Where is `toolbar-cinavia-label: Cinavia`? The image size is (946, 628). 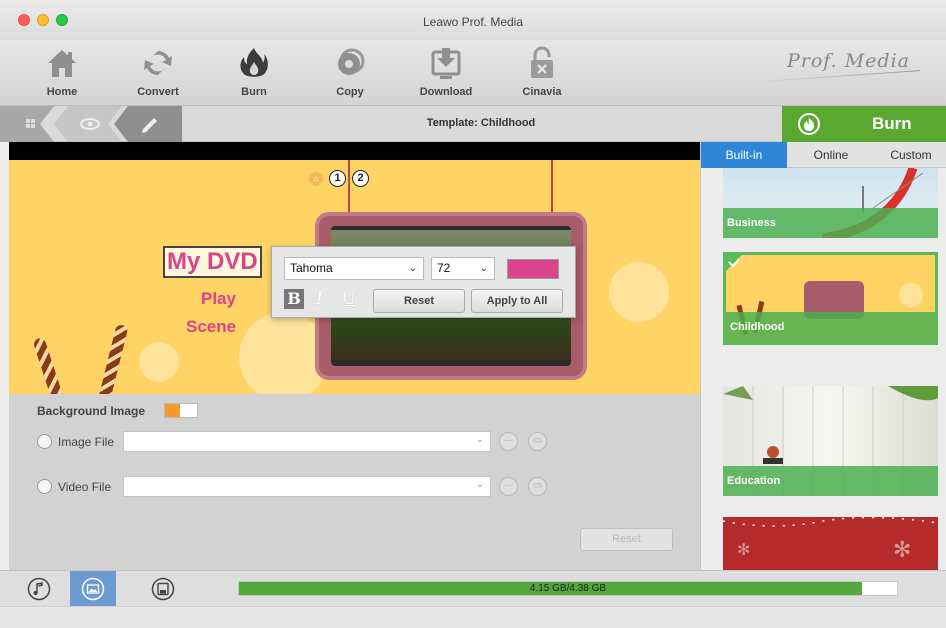 toolbar-cinavia-label: Cinavia is located at coordinates (542, 92).